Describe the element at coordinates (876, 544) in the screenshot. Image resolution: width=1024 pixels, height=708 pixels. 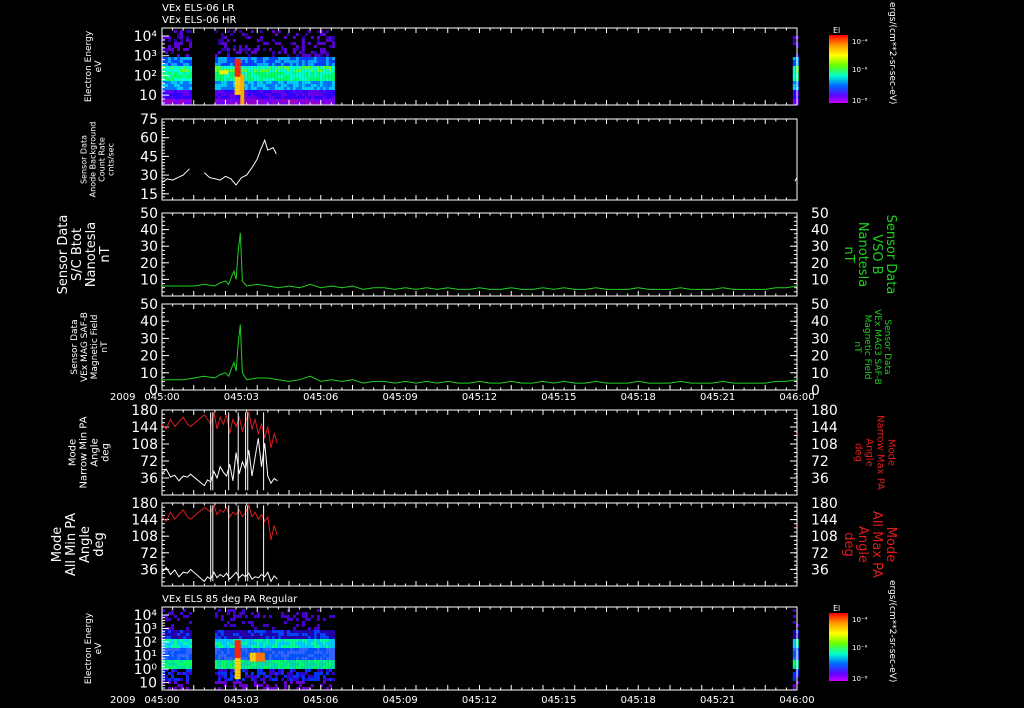
I see `right-axis-label: All Max PA` at that location.